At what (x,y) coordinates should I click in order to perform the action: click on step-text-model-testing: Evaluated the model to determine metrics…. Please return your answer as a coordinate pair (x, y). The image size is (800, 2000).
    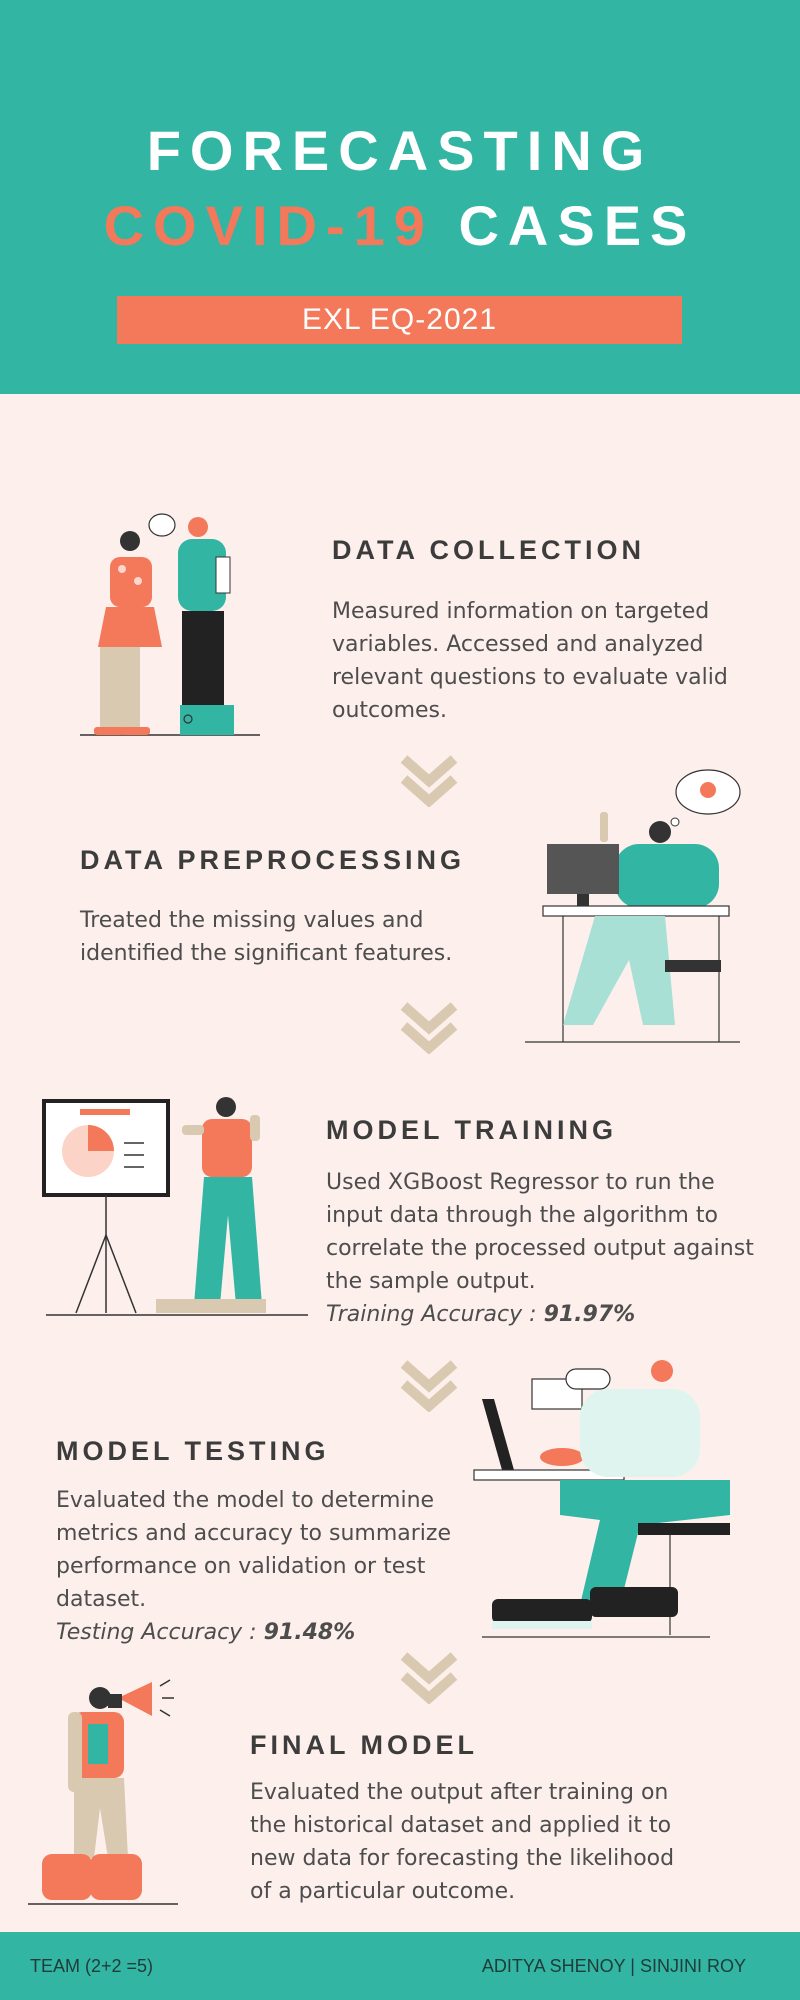
    Looking at the image, I should click on (254, 1550).